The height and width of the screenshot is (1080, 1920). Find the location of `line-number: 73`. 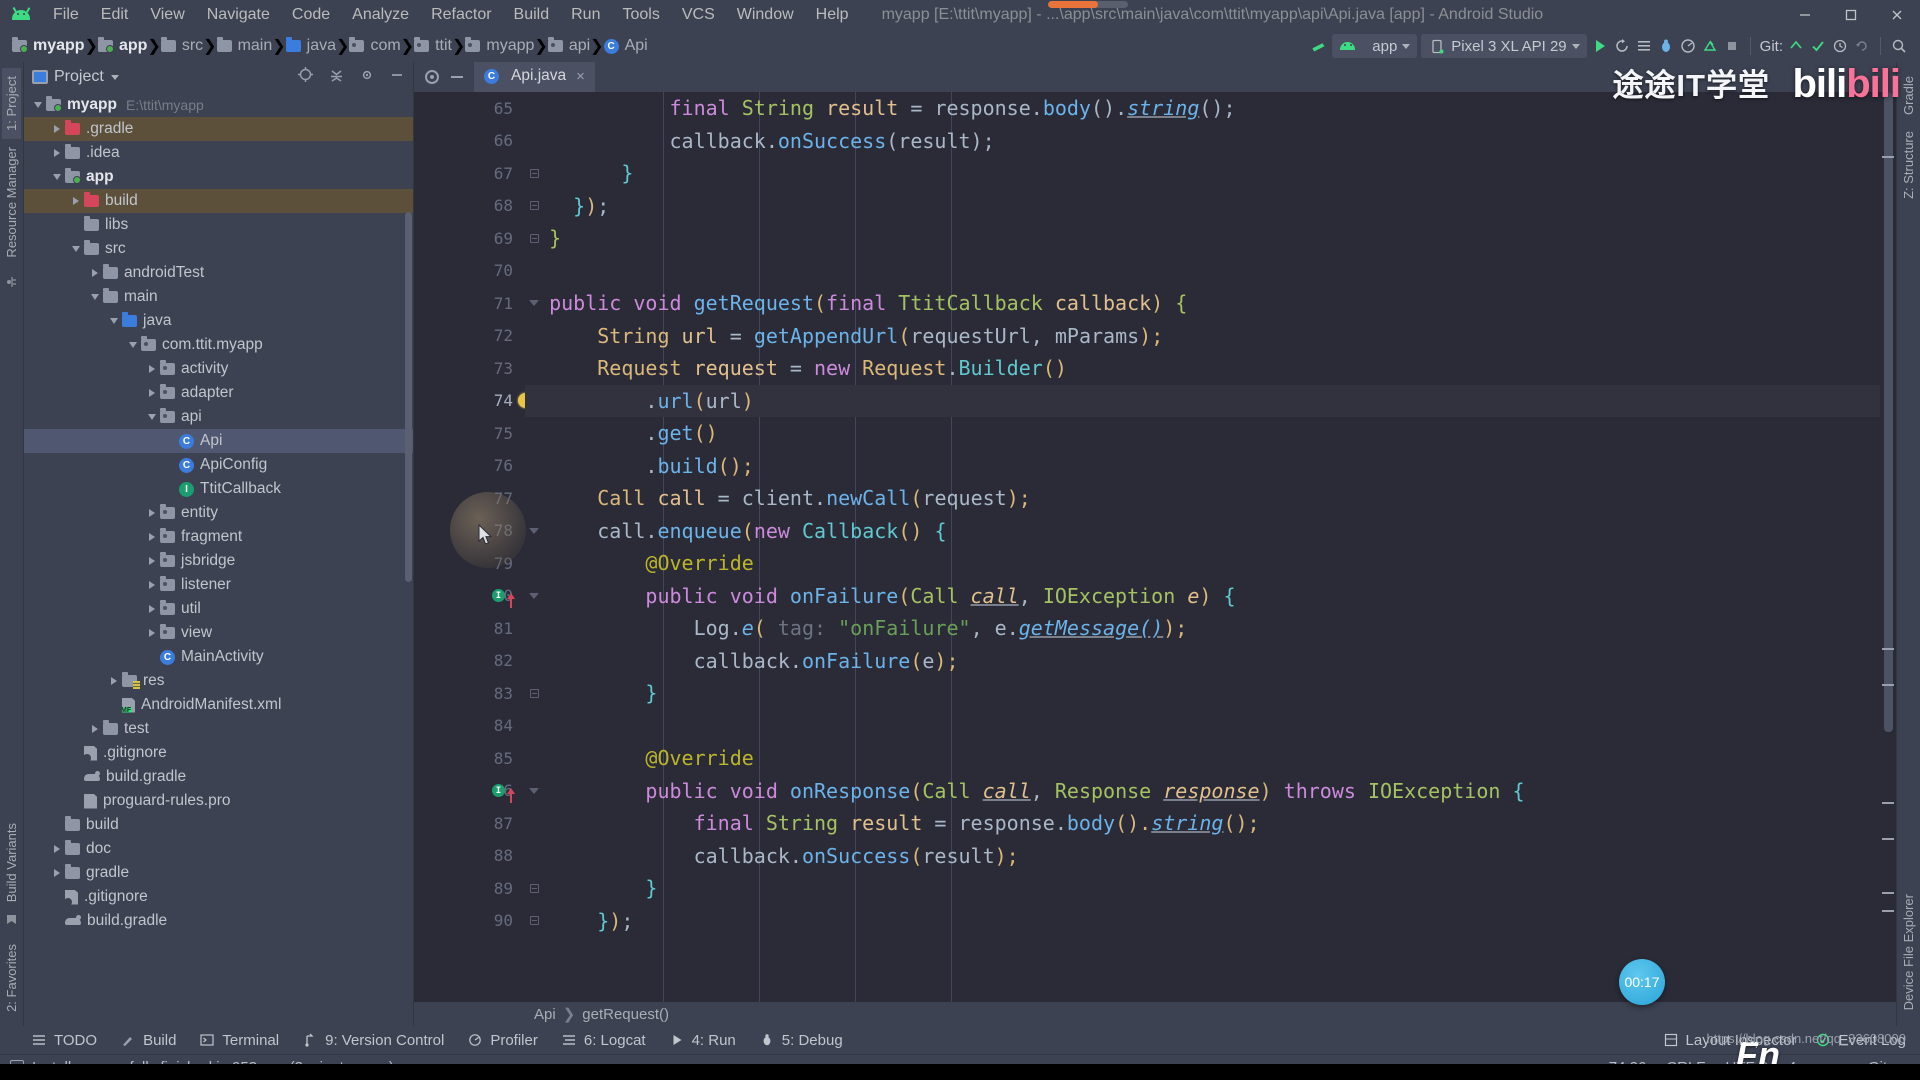

line-number: 73 is located at coordinates (466, 368).